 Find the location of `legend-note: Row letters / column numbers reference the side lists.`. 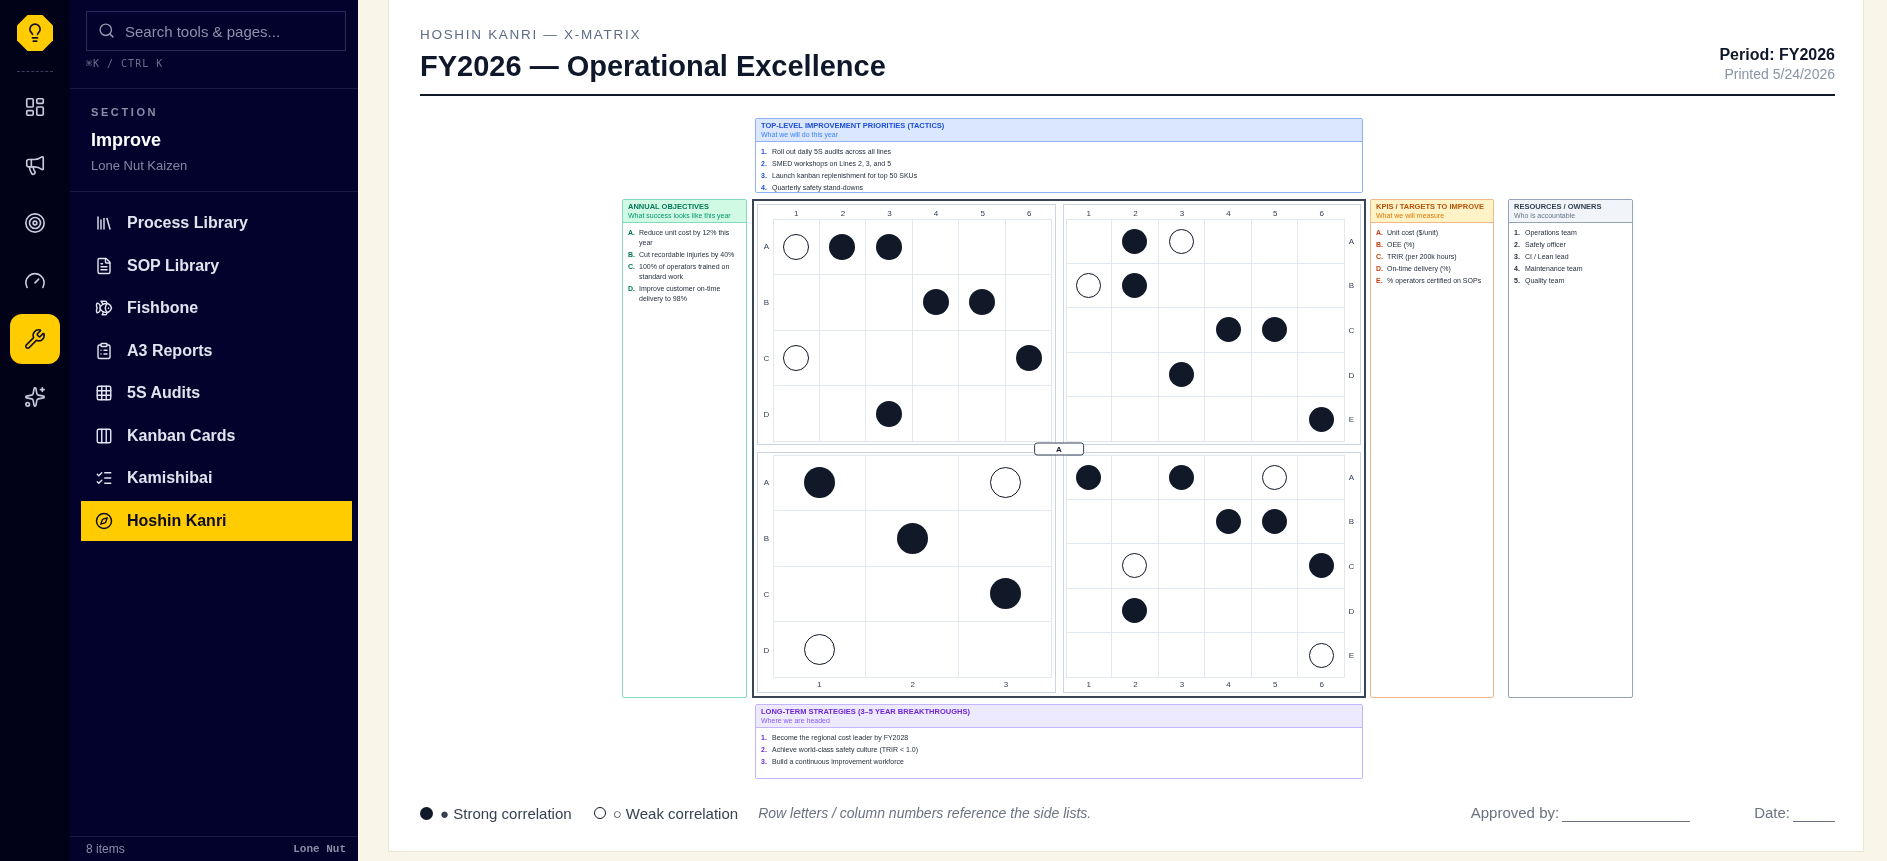

legend-note: Row letters / column numbers reference the side lists. is located at coordinates (925, 813).